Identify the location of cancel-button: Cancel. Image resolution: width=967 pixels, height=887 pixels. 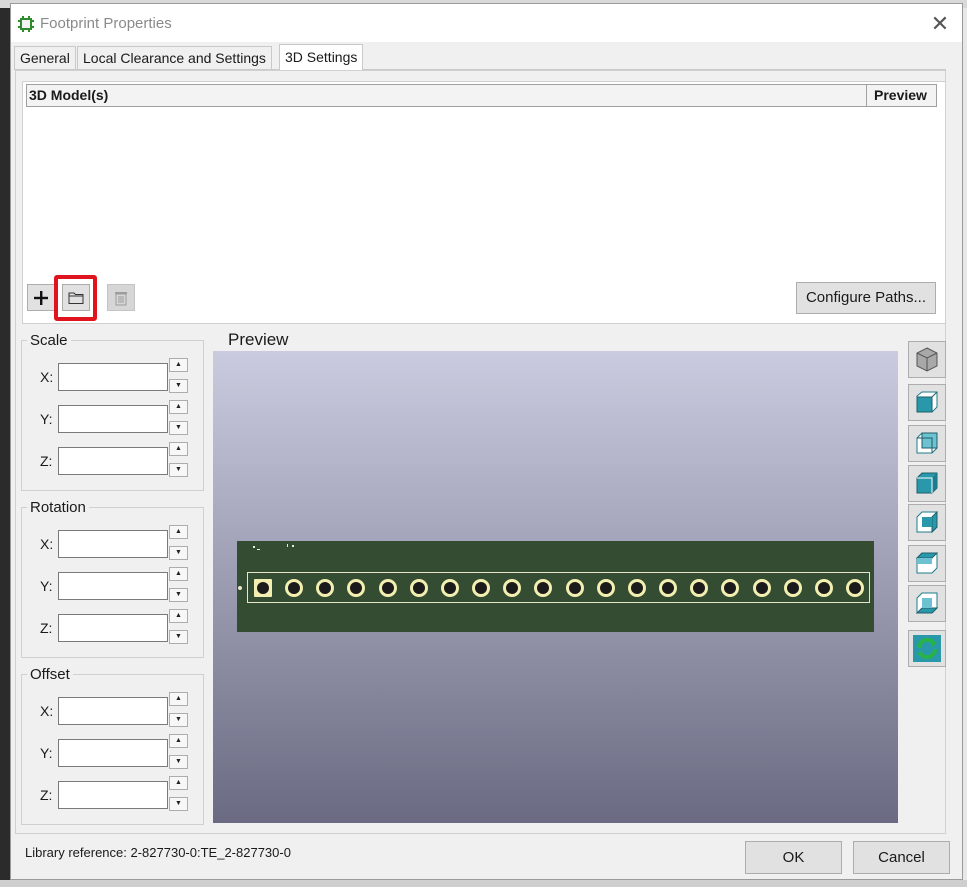
(901, 857).